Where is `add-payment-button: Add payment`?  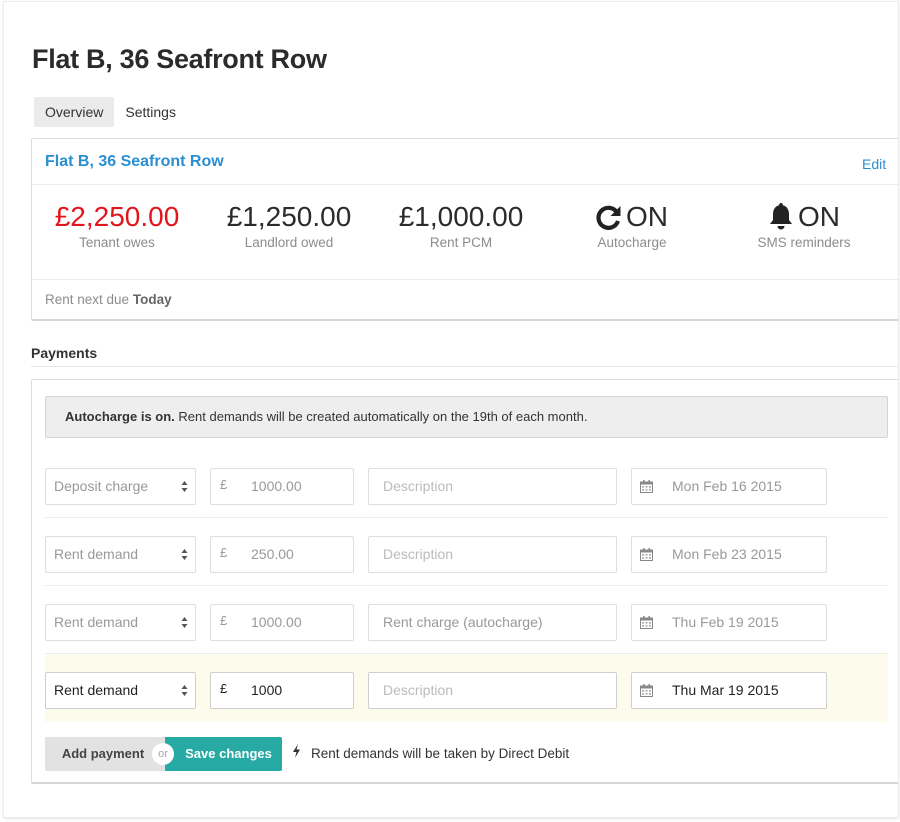 add-payment-button: Add payment is located at coordinates (107, 754).